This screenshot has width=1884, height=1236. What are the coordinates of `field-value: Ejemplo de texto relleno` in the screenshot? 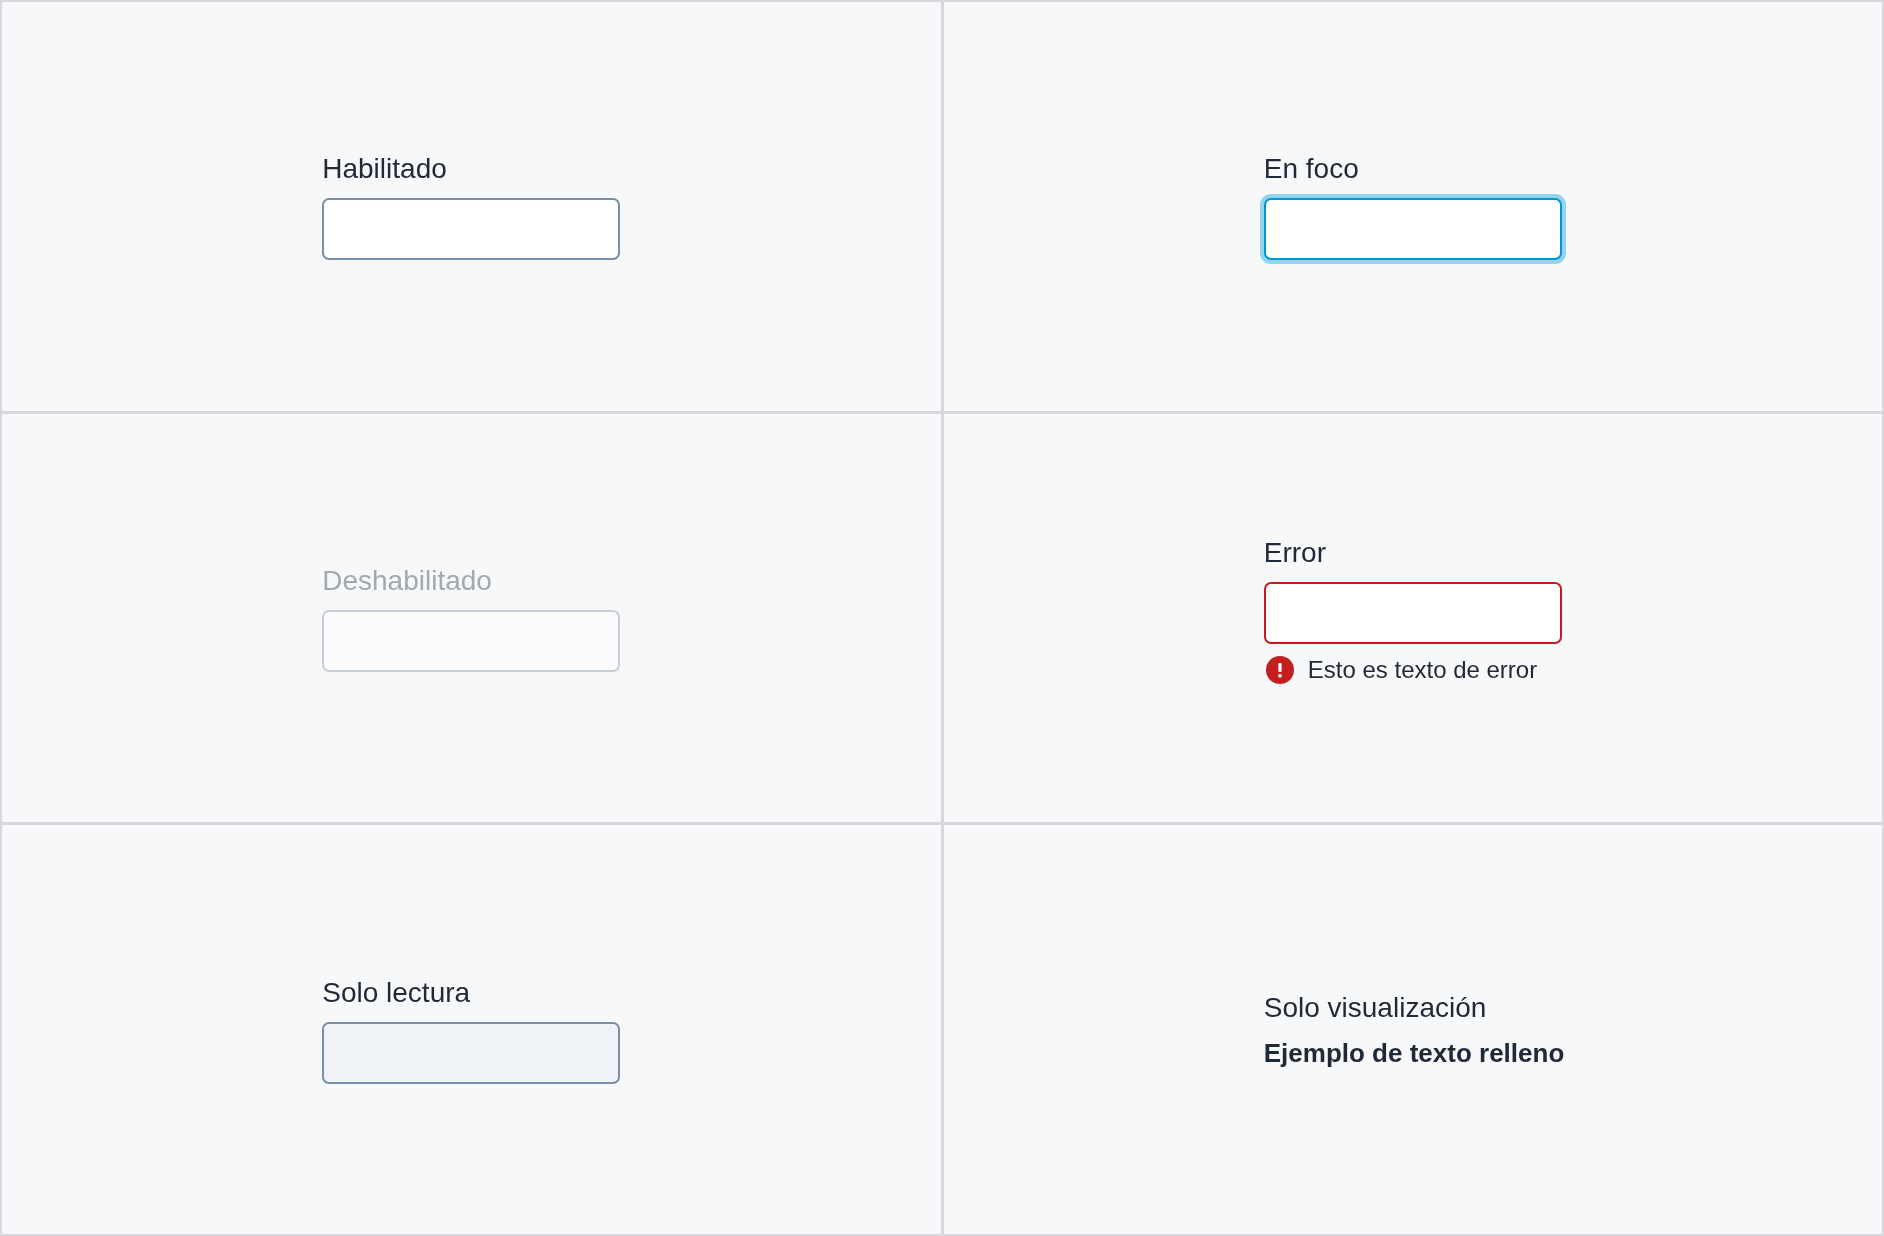 It's located at (1414, 1052).